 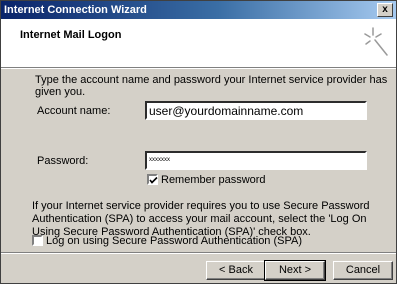 What do you see at coordinates (71, 35) in the screenshot?
I see `page-title: Internet Mail Logon` at bounding box center [71, 35].